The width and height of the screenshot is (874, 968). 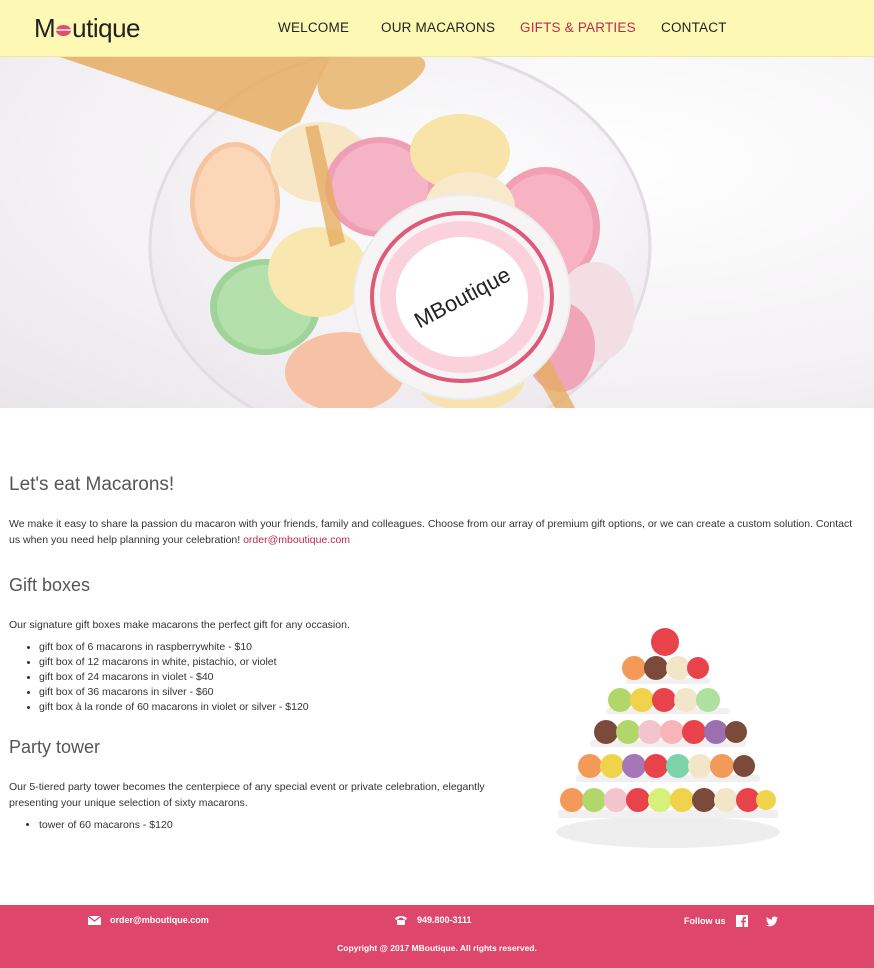 I want to click on footer-phone: 949.800-3111, so click(x=433, y=920).